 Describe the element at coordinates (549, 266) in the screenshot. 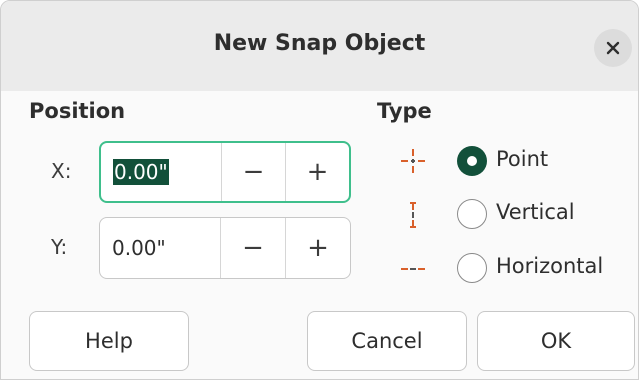

I see `radio-horizontal-label: Horizontal` at that location.